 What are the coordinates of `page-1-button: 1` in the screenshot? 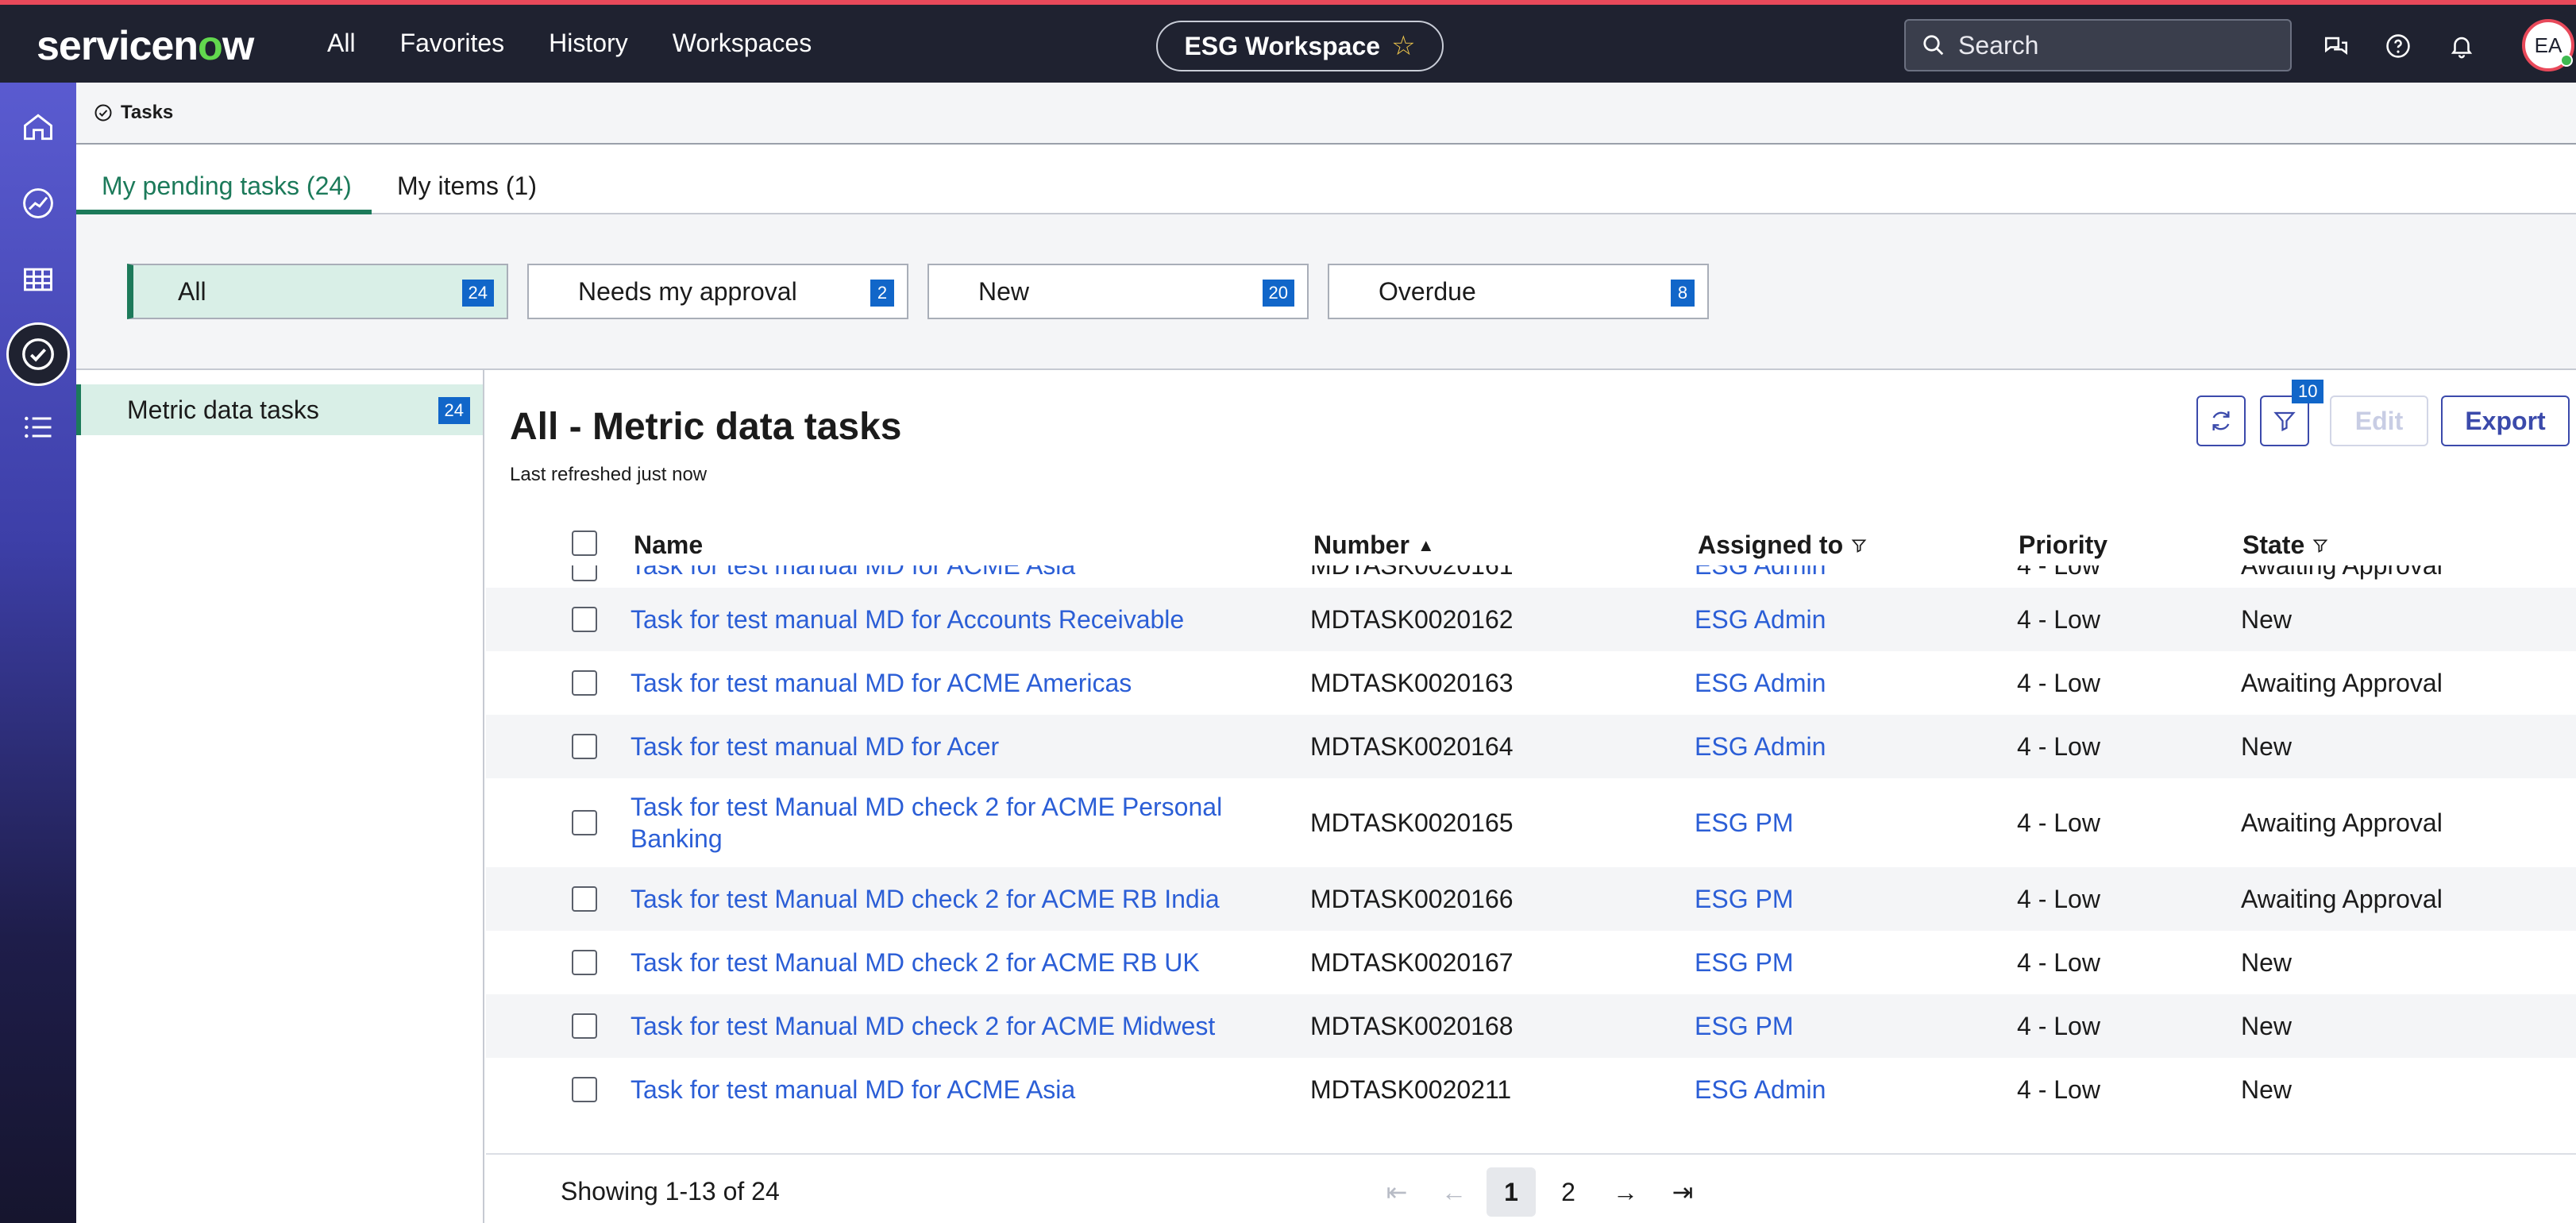 It's located at (1511, 1192).